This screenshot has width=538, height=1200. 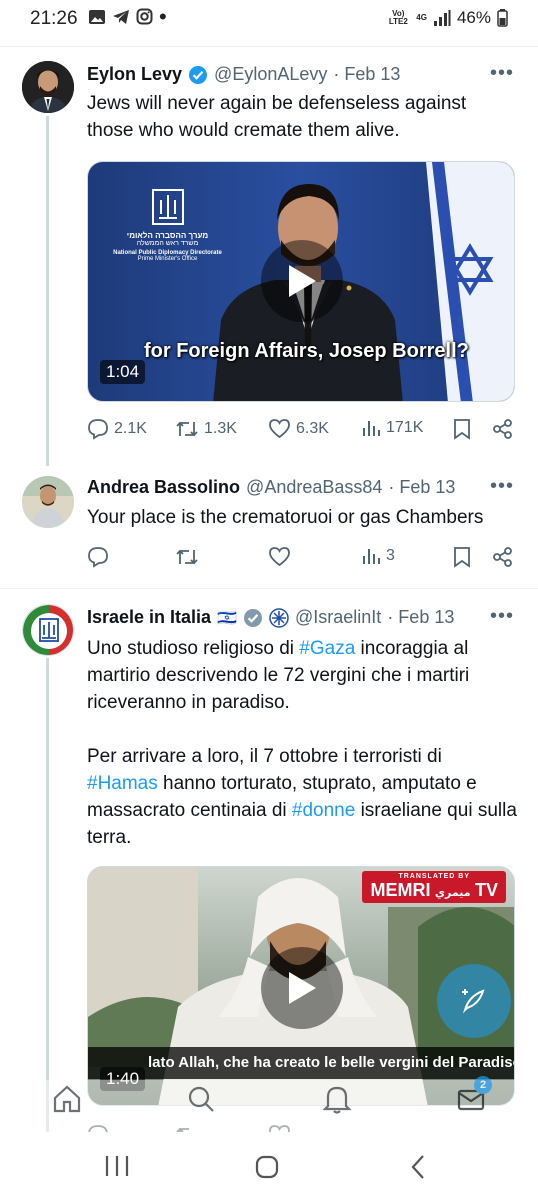 What do you see at coordinates (302, 561) in the screenshot?
I see `tweet-actions: 3` at bounding box center [302, 561].